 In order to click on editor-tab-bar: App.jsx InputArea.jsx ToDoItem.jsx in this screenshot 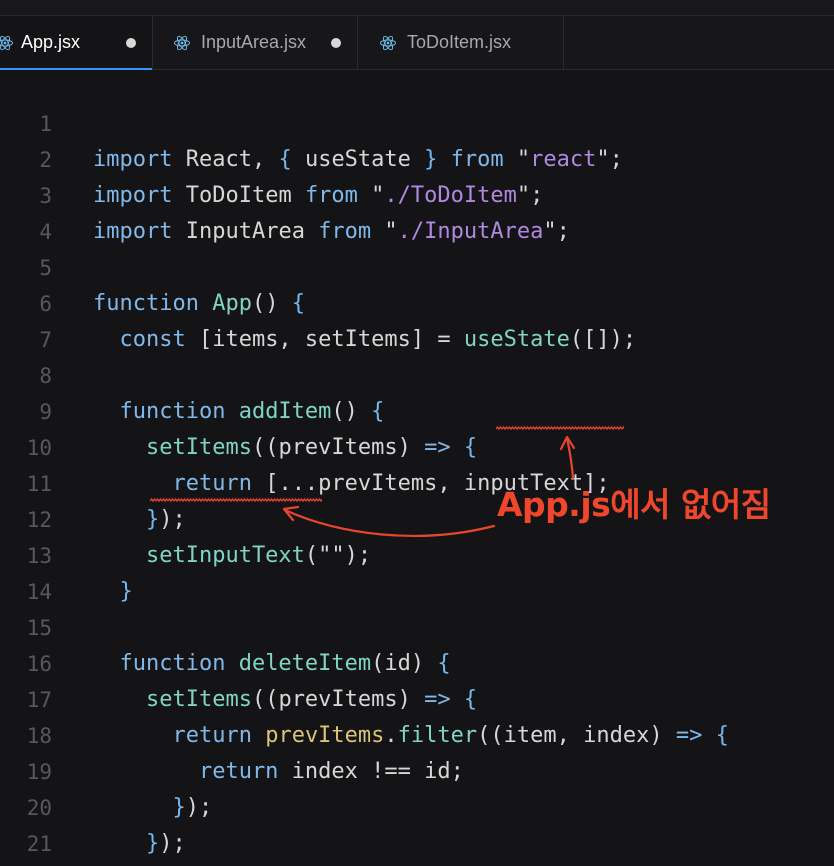, I will do `click(417, 43)`.